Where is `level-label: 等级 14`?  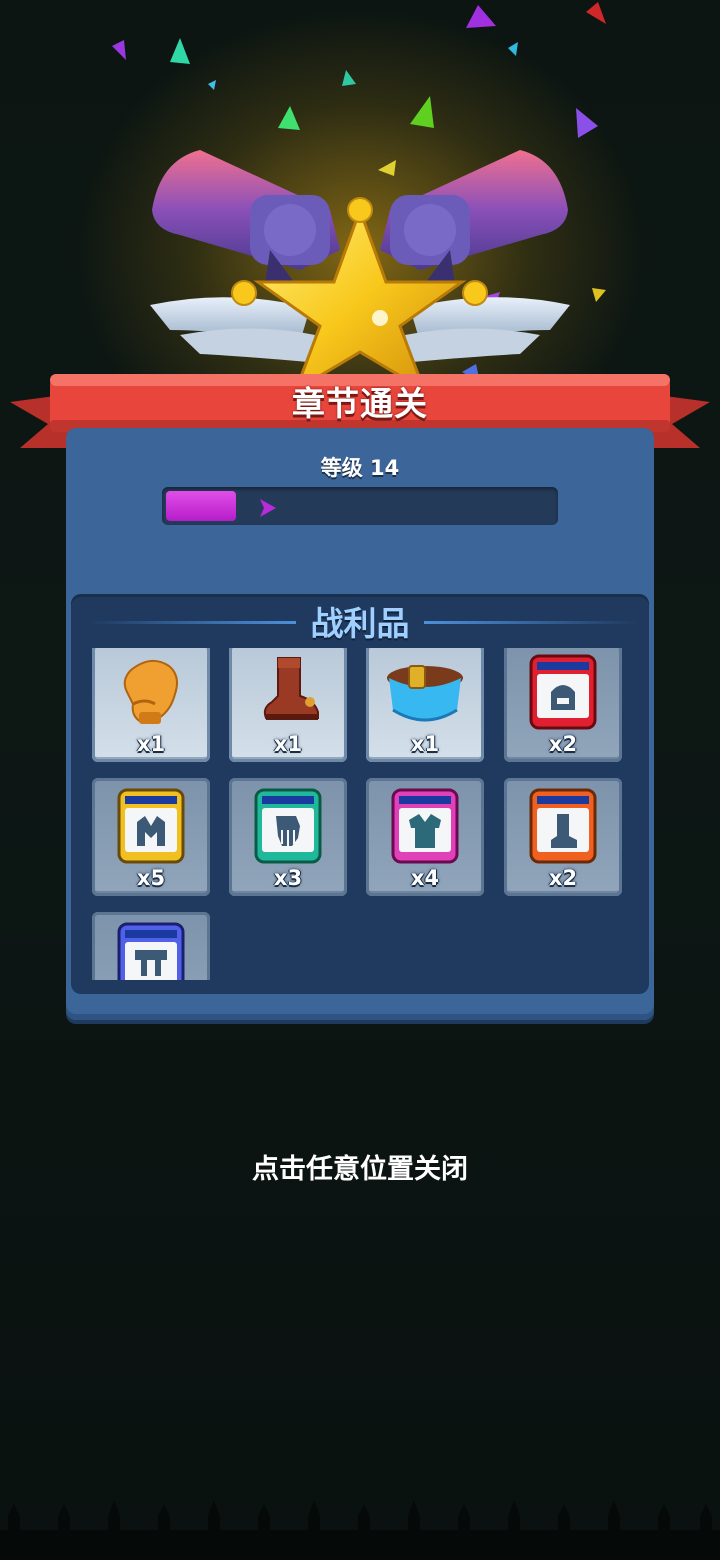 level-label: 等级 14 is located at coordinates (360, 468).